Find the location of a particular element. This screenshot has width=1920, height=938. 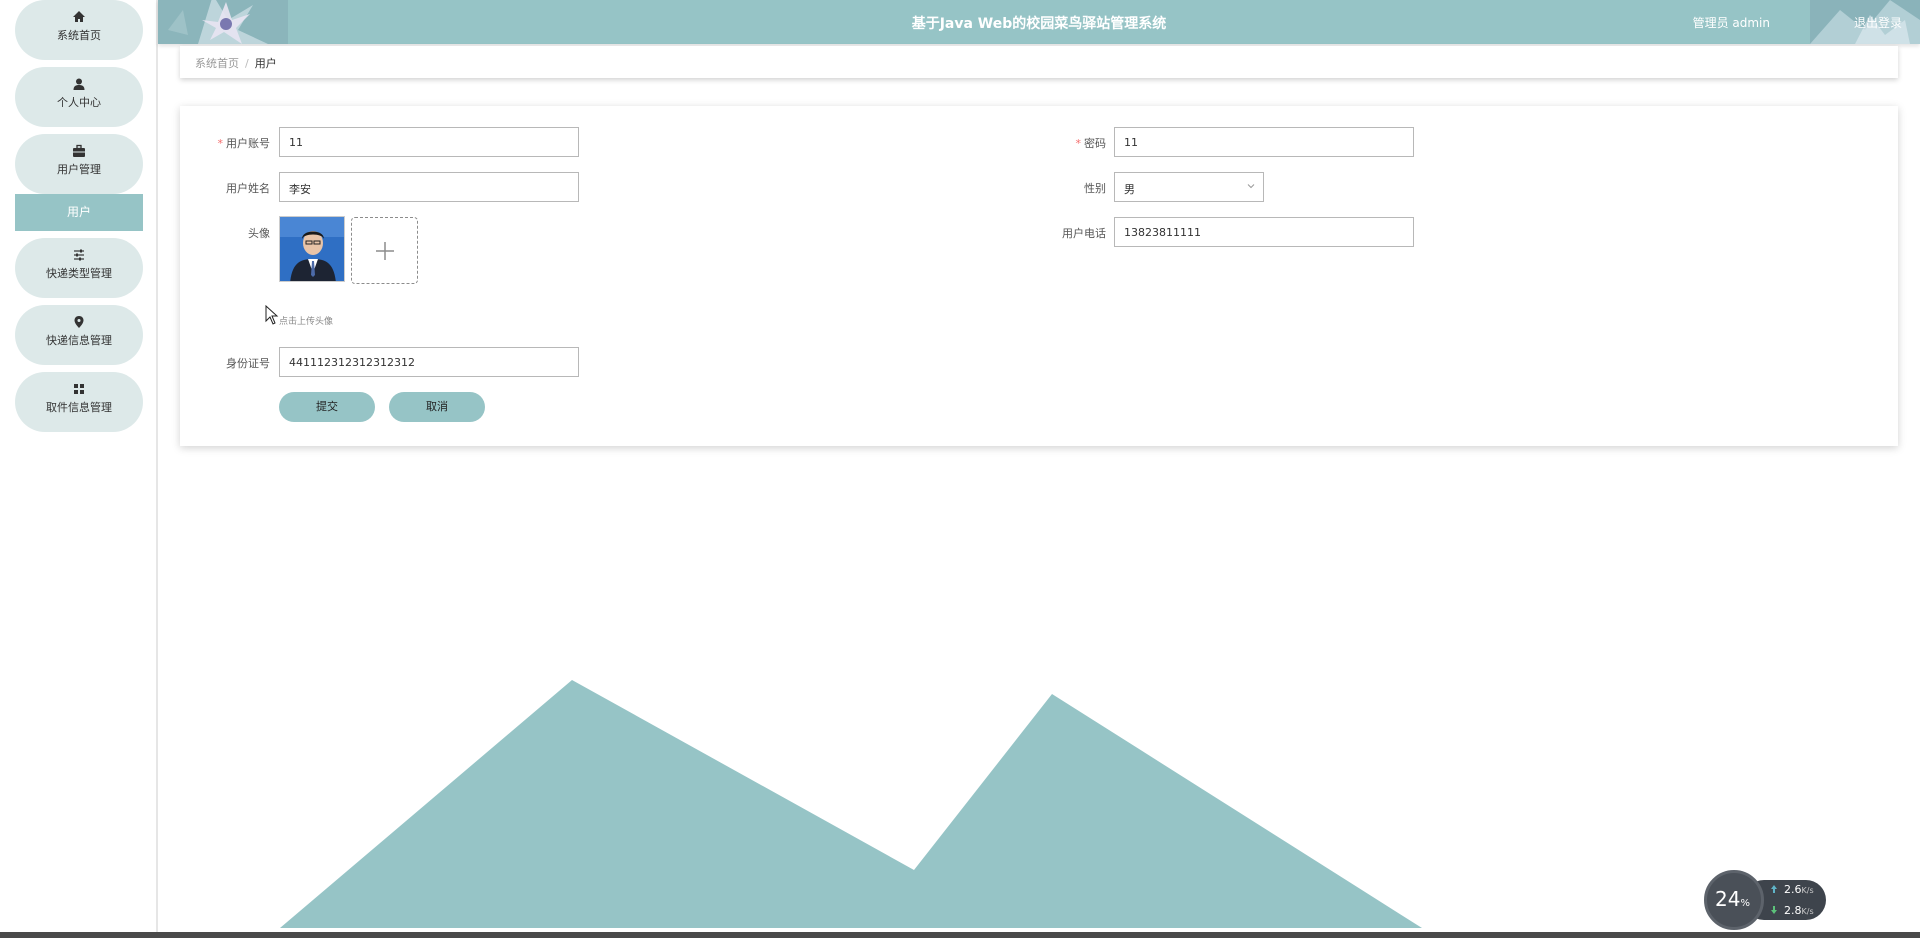

person-photo-icon is located at coordinates (312, 249).